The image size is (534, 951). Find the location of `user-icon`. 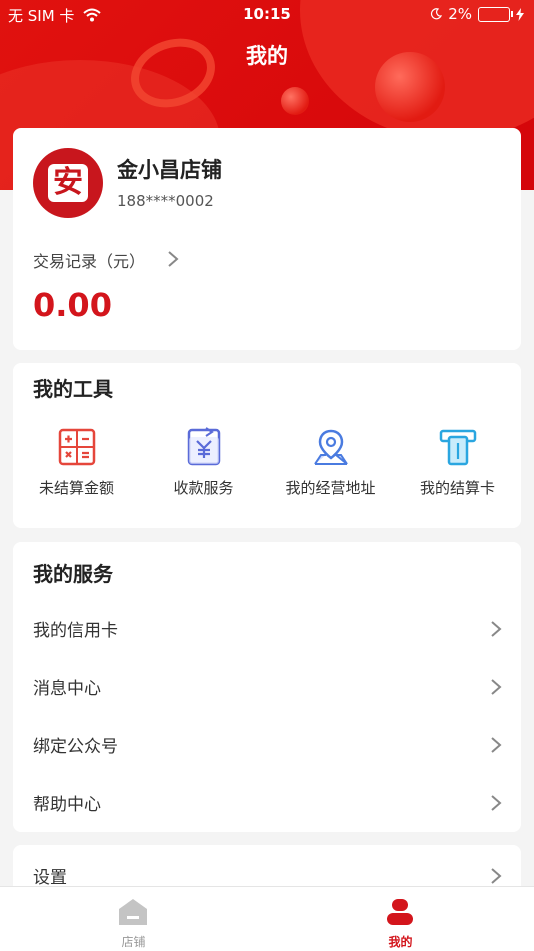

user-icon is located at coordinates (400, 912).